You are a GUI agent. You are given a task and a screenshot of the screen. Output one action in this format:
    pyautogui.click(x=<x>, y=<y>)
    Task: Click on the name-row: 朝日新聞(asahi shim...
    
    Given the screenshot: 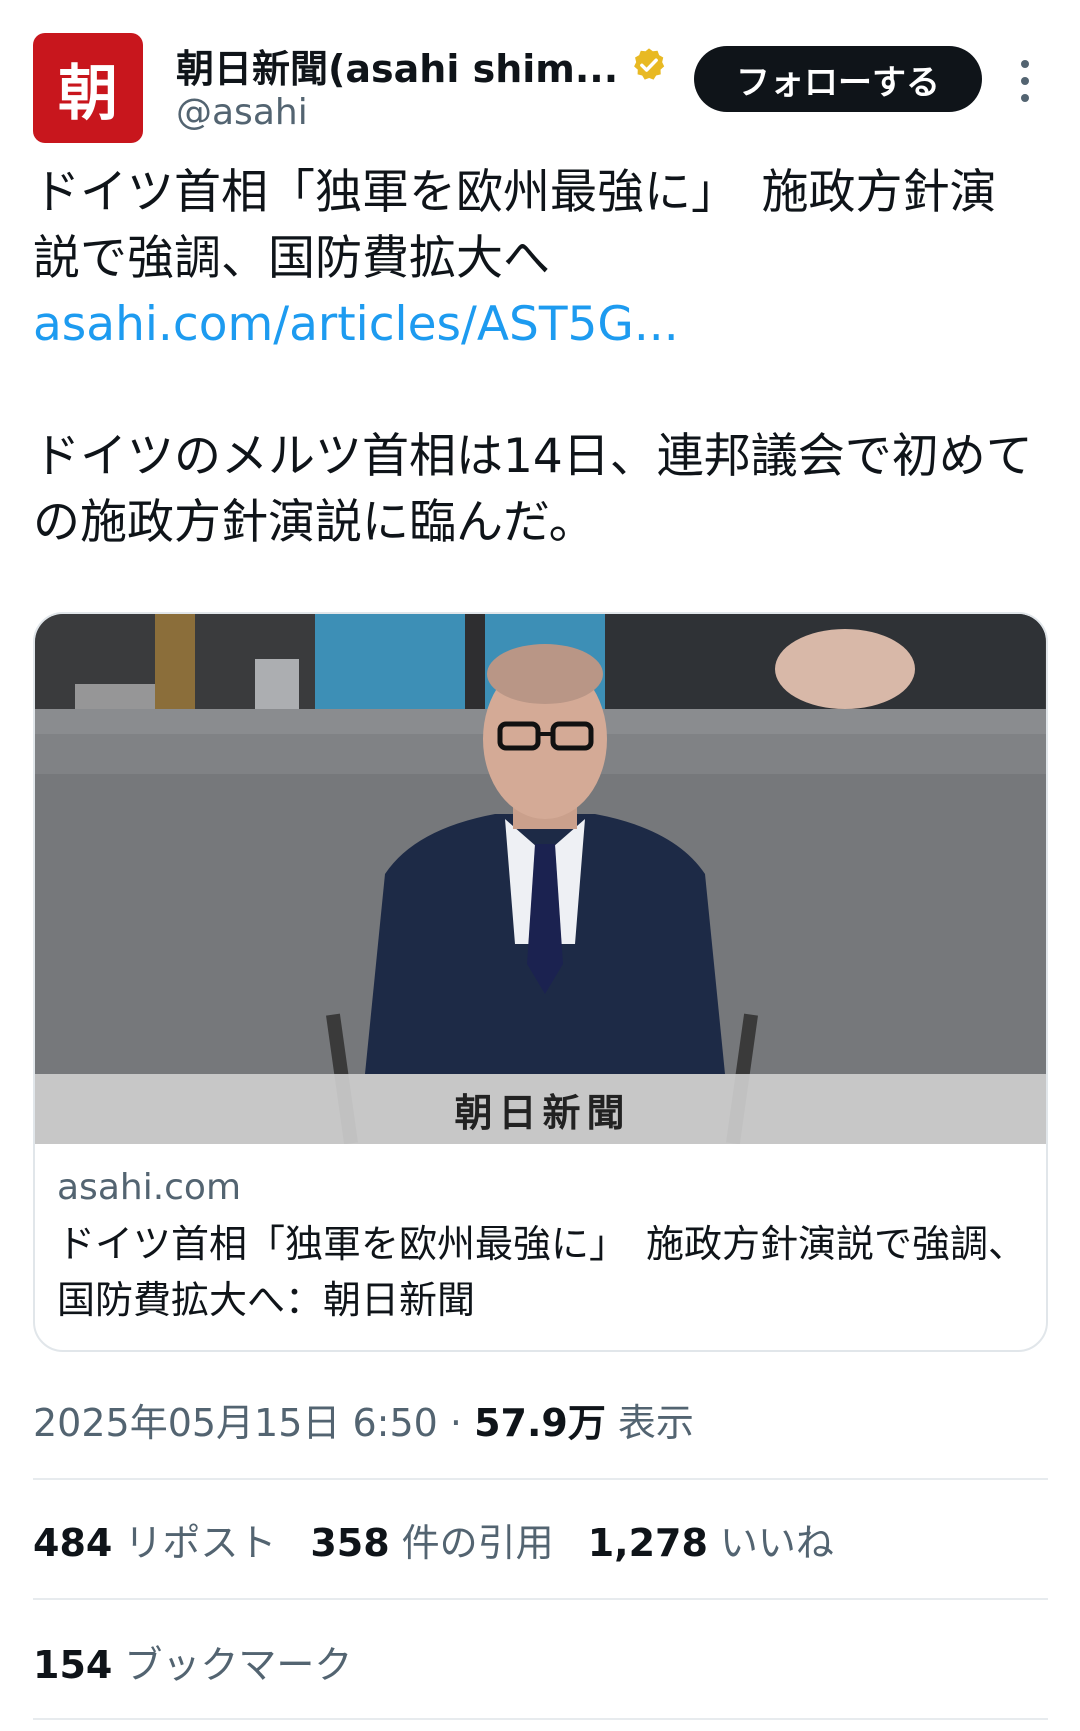 What is the action you would take?
    pyautogui.click(x=422, y=65)
    